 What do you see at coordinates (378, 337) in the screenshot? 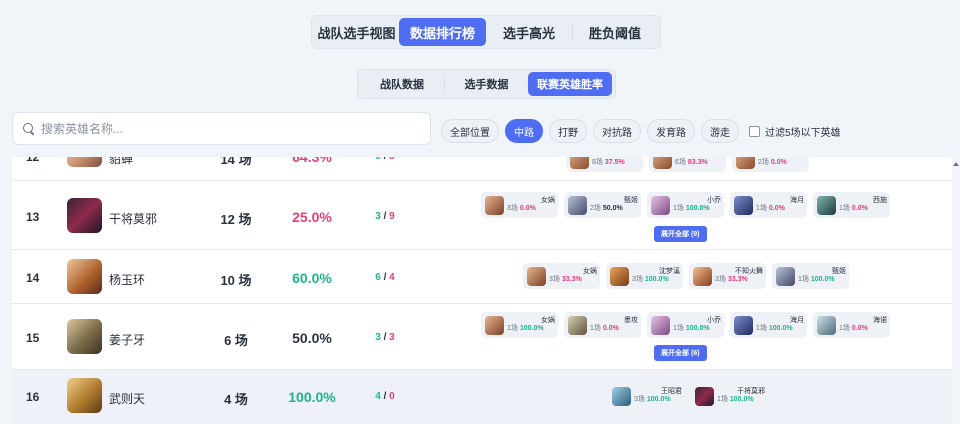
I see `wins-count: 3` at bounding box center [378, 337].